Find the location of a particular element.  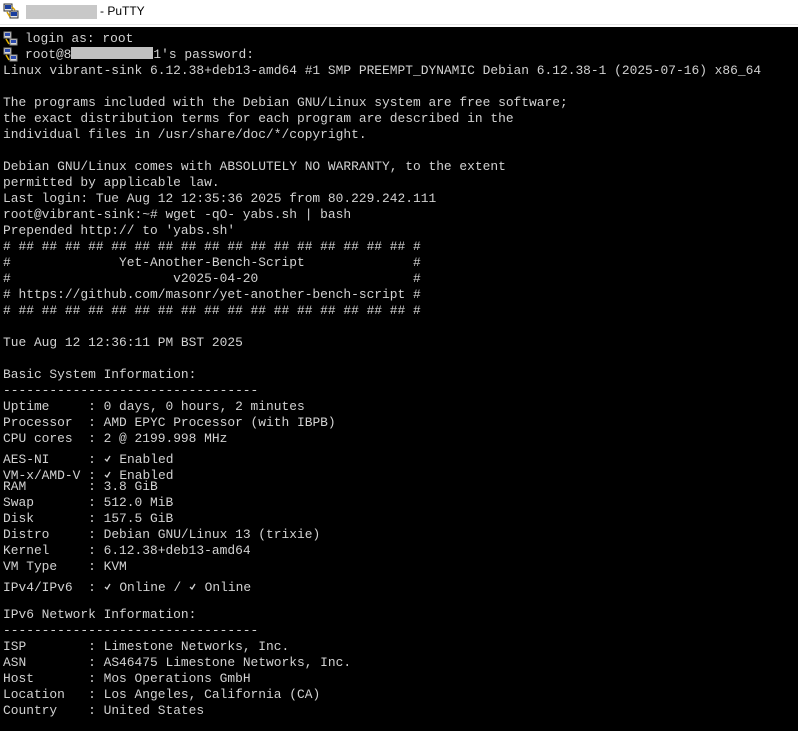

redacted-ip is located at coordinates (112, 53).